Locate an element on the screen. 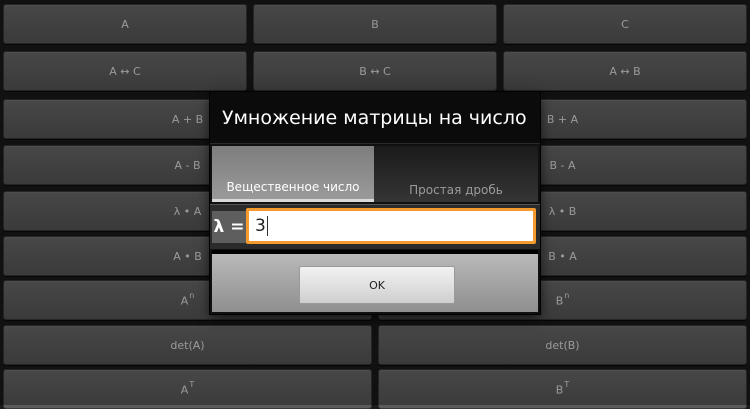 The height and width of the screenshot is (409, 750). tab-real-number: Вещественное число is located at coordinates (293, 174).